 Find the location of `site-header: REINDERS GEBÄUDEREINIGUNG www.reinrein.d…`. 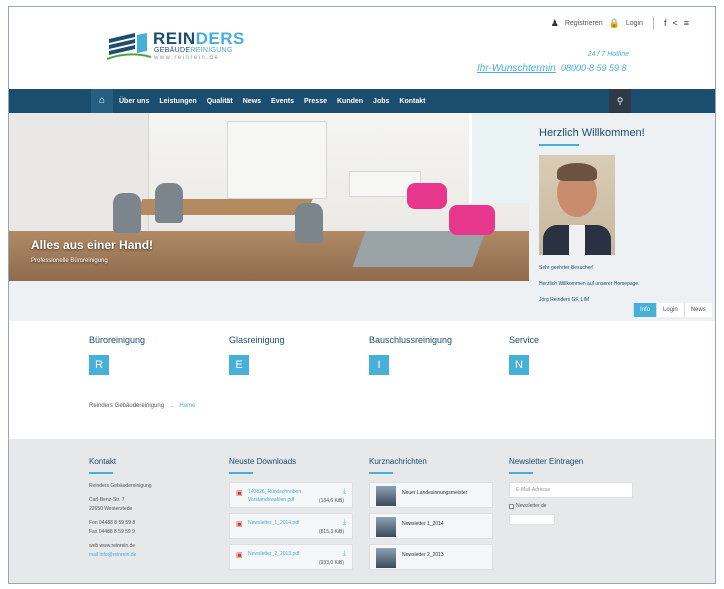

site-header: REINDERS GEBÄUDEREINIGUNG www.reinrein.d… is located at coordinates (362, 48).